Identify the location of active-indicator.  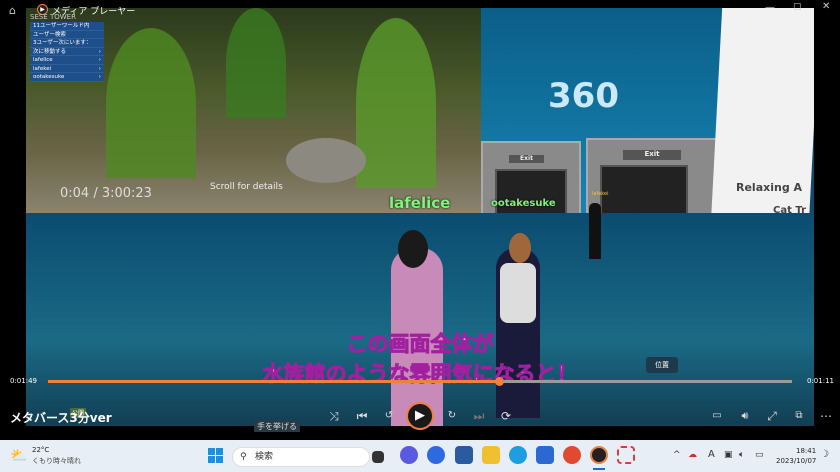
(599, 469).